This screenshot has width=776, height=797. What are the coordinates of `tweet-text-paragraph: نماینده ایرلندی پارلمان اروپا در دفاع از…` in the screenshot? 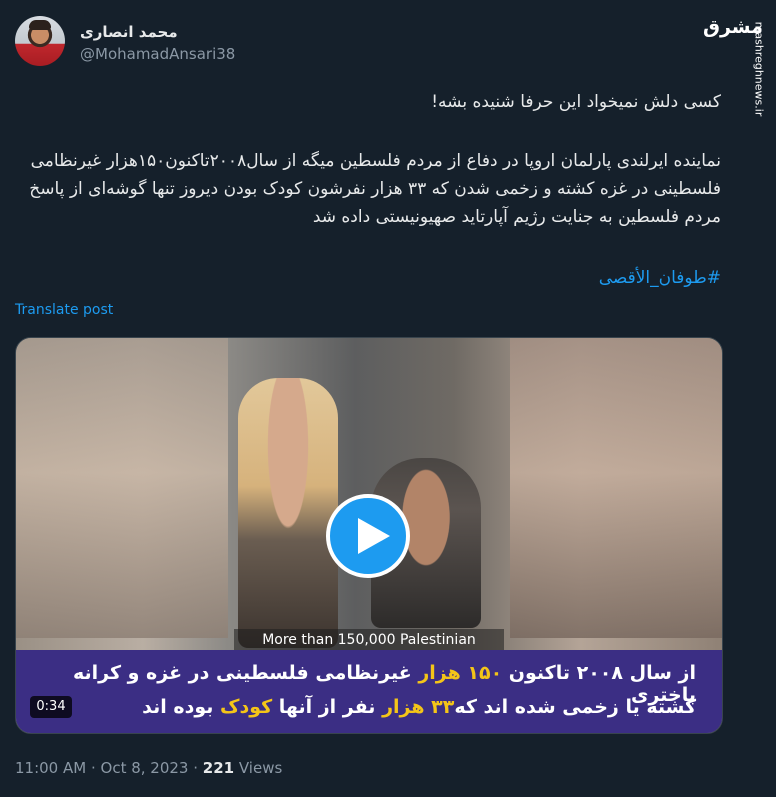 It's located at (375, 189).